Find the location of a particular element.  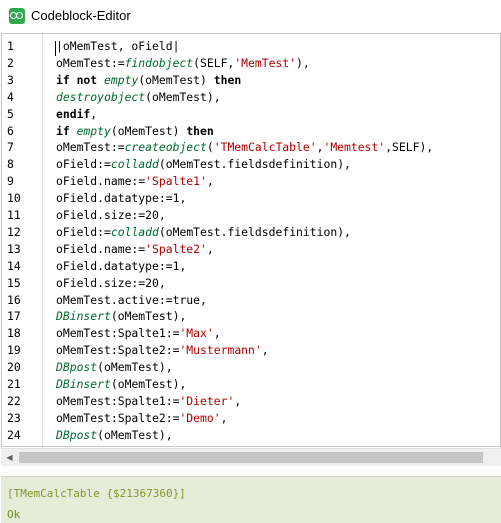

line-number: 10 is located at coordinates (14, 198).